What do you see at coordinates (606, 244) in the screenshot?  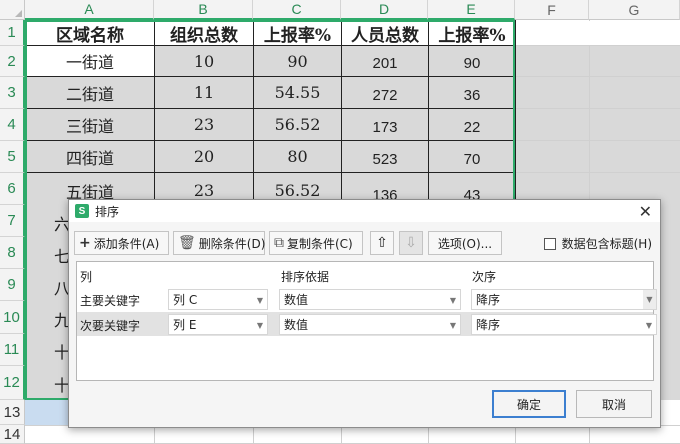 I see `header-checkbox-label: 数据包含标题(H)` at bounding box center [606, 244].